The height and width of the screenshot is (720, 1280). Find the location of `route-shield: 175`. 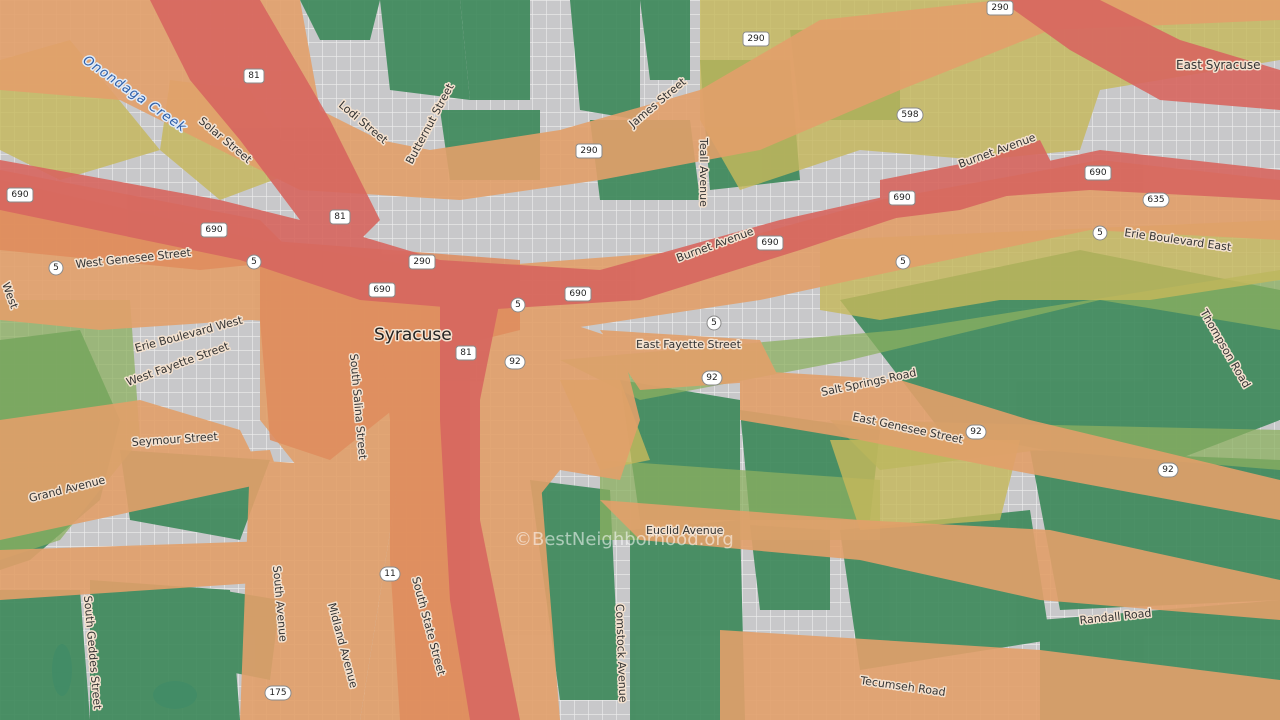

route-shield: 175 is located at coordinates (278, 693).